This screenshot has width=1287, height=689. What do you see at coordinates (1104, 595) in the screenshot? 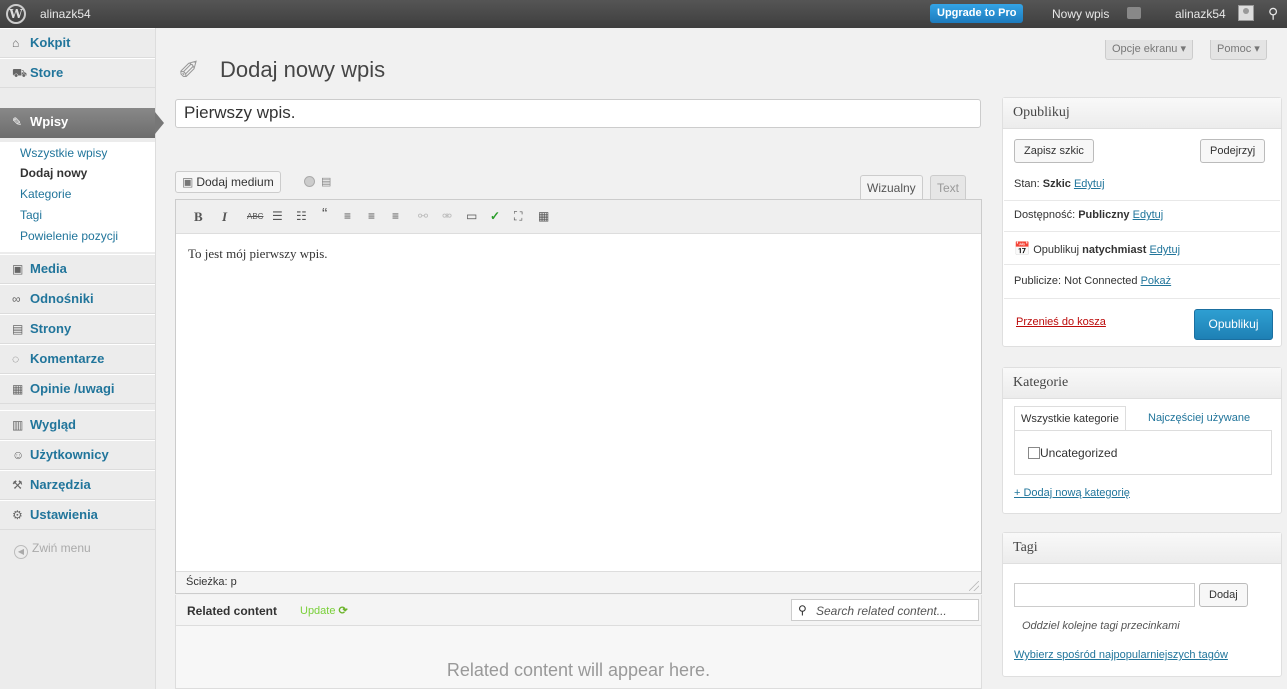
I see `tag-input` at bounding box center [1104, 595].